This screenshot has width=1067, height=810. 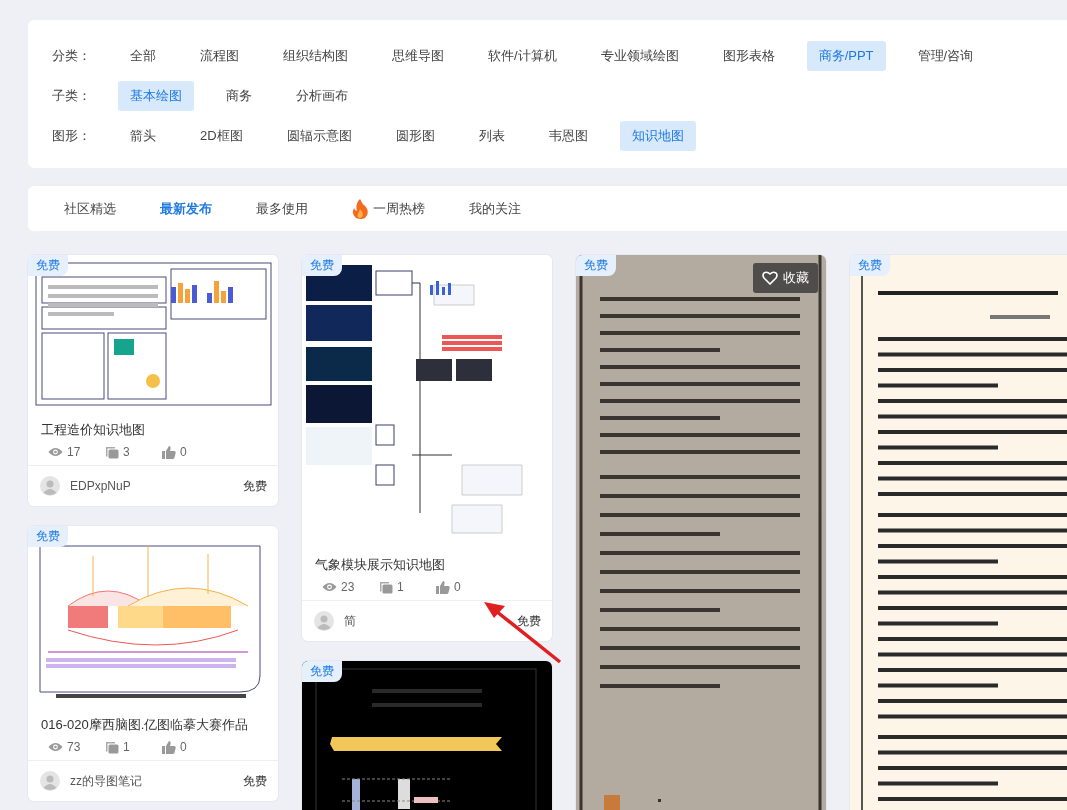 I want to click on tab: 最多使用, so click(x=282, y=208).